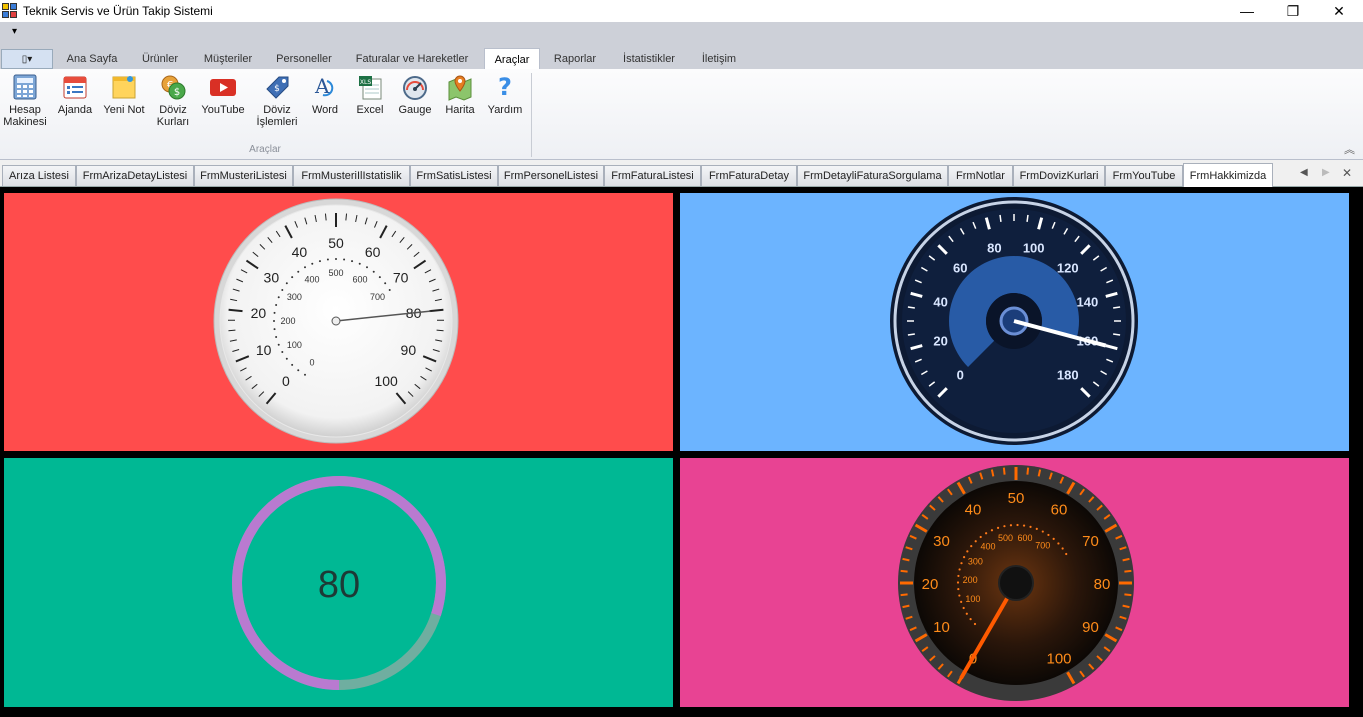  What do you see at coordinates (243, 175) in the screenshot?
I see `doc-tab-musteri-listesi: FrmMusteriListesi` at bounding box center [243, 175].